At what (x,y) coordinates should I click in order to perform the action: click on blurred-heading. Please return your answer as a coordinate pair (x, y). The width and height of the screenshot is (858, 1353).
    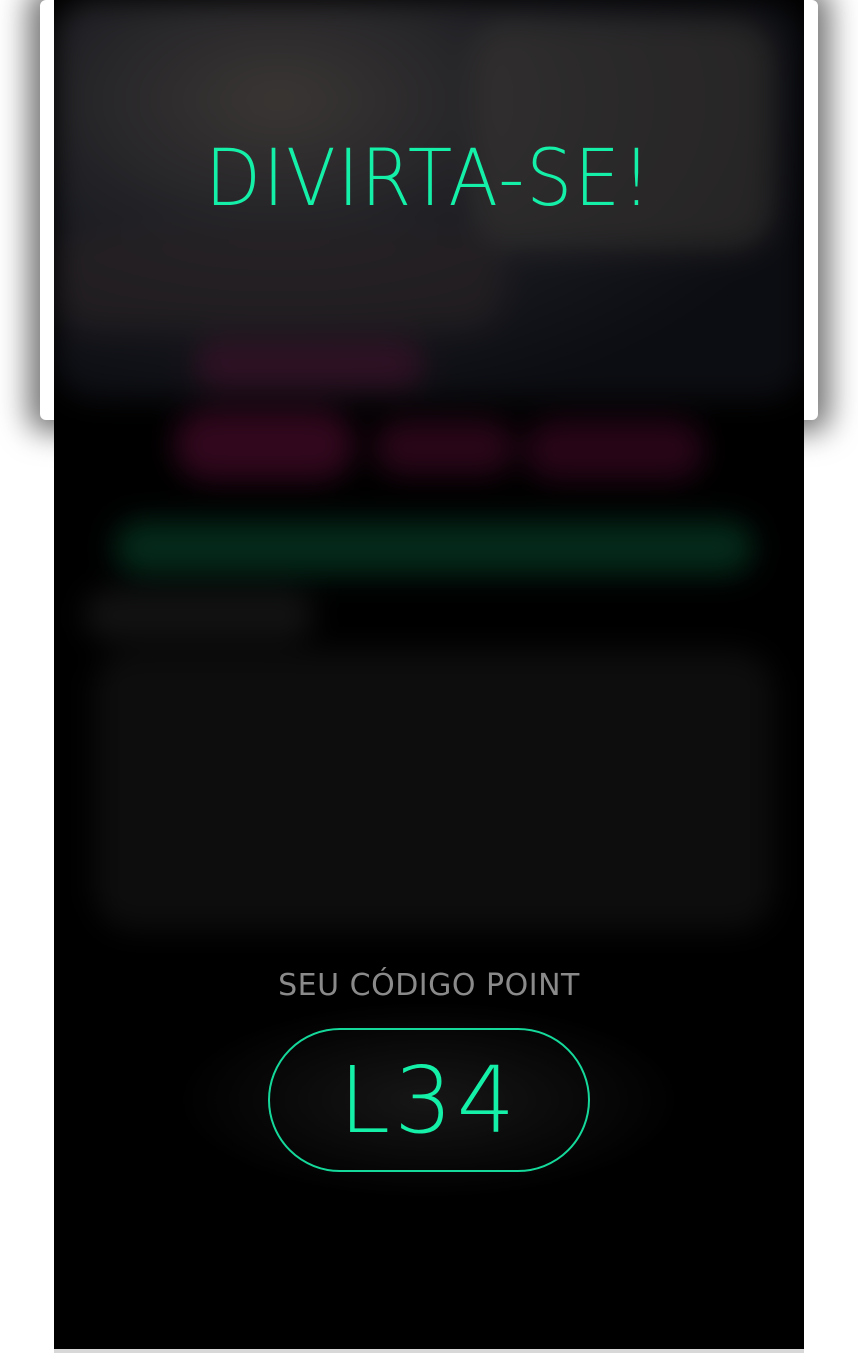
    Looking at the image, I should click on (199, 615).